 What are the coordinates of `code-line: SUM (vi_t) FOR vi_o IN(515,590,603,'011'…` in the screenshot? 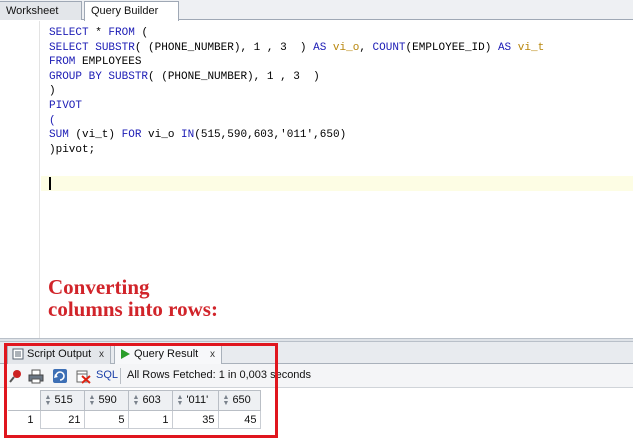 It's located at (296, 135).